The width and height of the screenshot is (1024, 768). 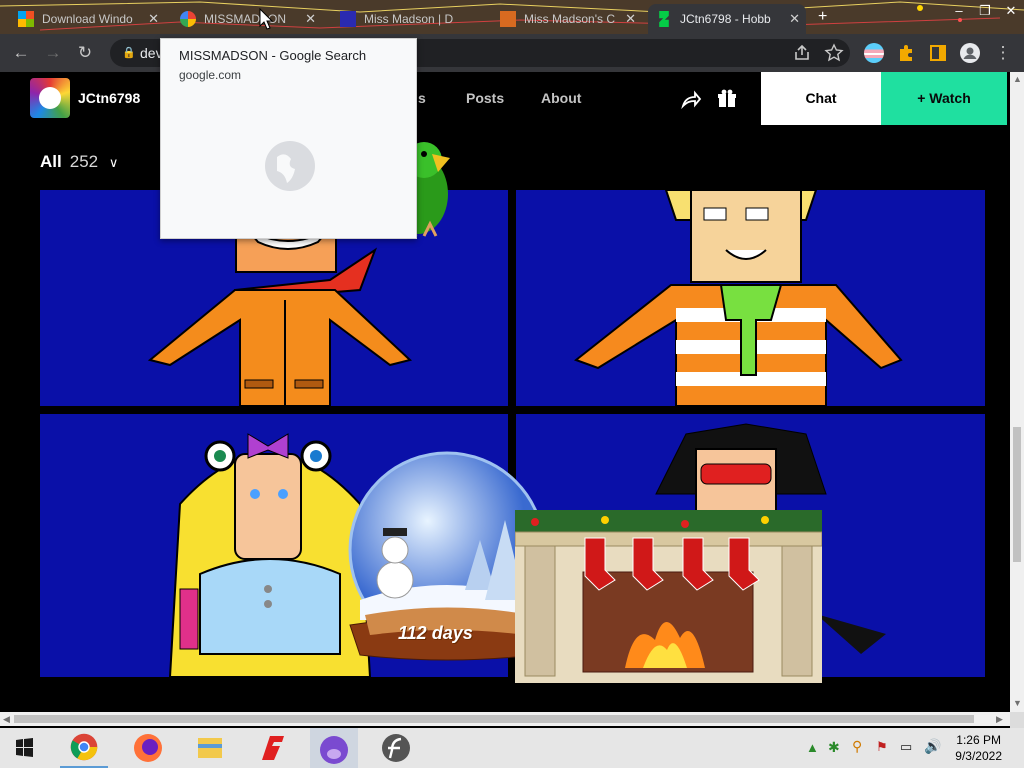 I want to click on horizontal-scroll-thumb, so click(x=494, y=719).